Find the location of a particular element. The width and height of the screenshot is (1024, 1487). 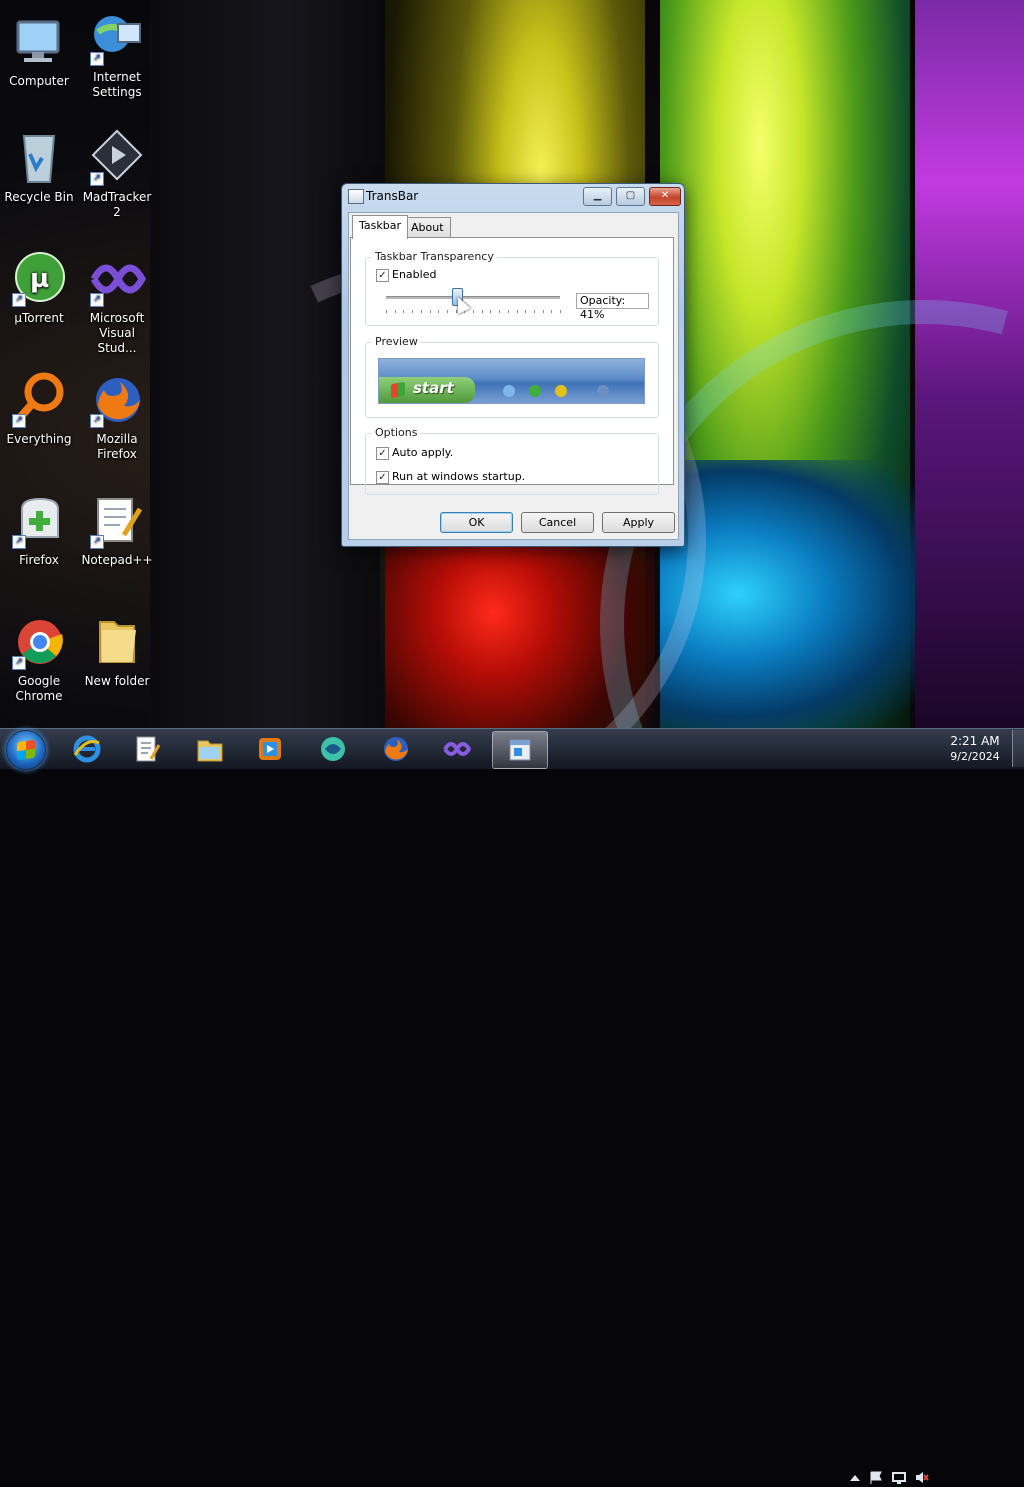

taskbar-visual-studio-button is located at coordinates (457, 749).